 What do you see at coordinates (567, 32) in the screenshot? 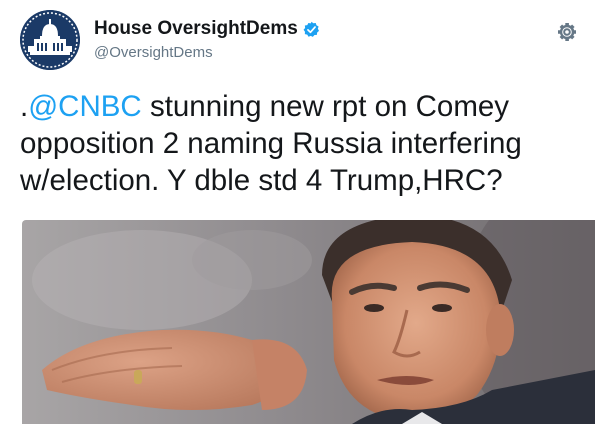
I see `gear-icon` at bounding box center [567, 32].